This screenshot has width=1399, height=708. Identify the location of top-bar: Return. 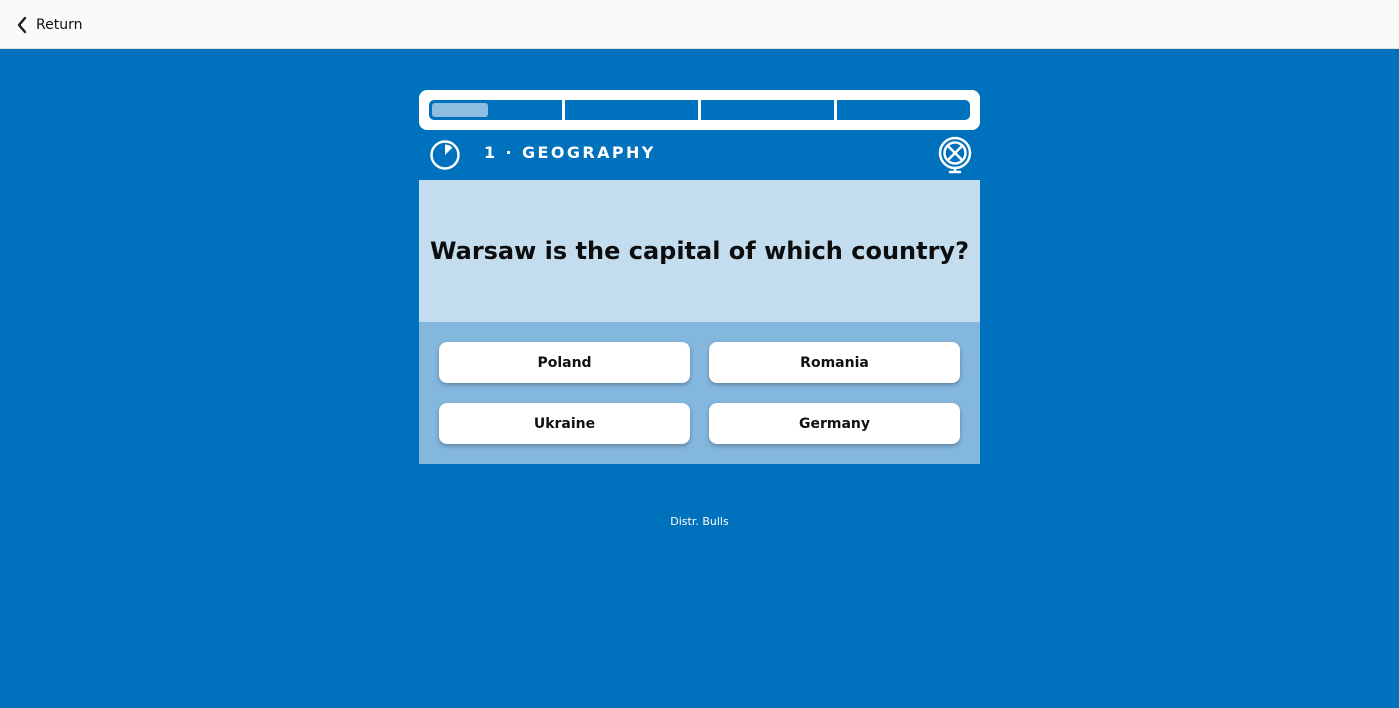
(699, 24).